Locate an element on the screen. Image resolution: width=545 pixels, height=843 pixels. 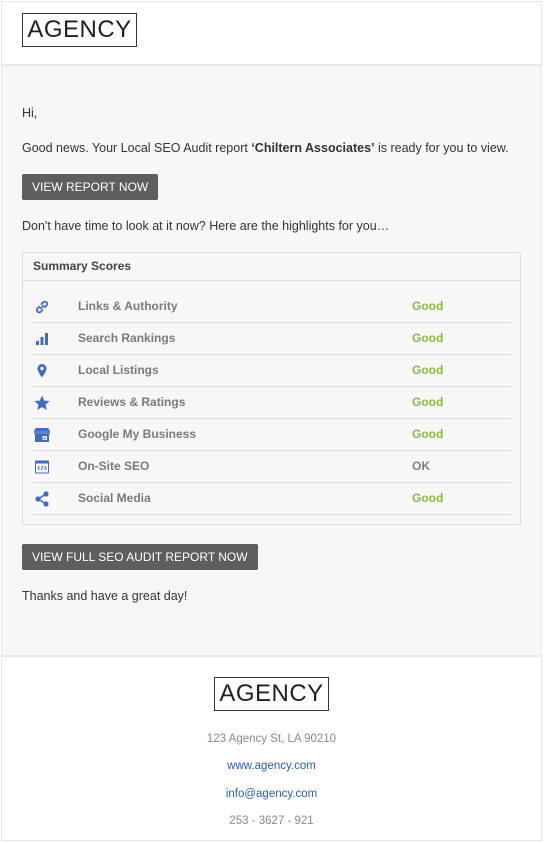
report-name: ‘Chiltern Associates’ is located at coordinates (313, 148).